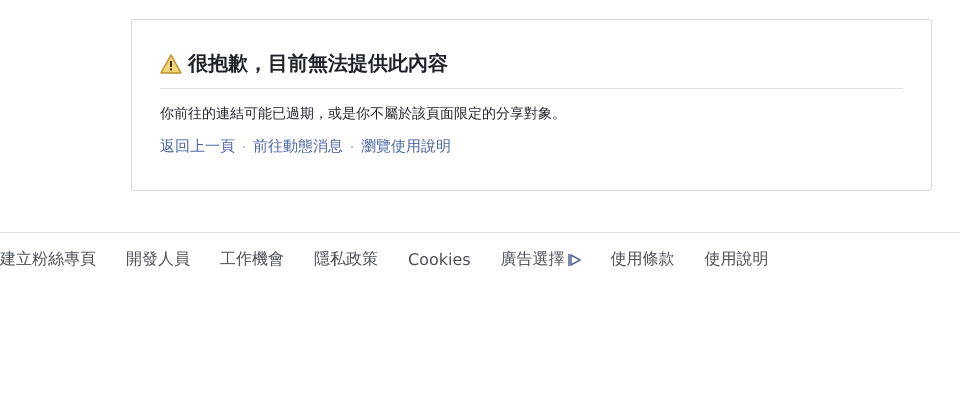 The image size is (960, 420). Describe the element at coordinates (171, 64) in the screenshot. I see `warning-icon` at that location.